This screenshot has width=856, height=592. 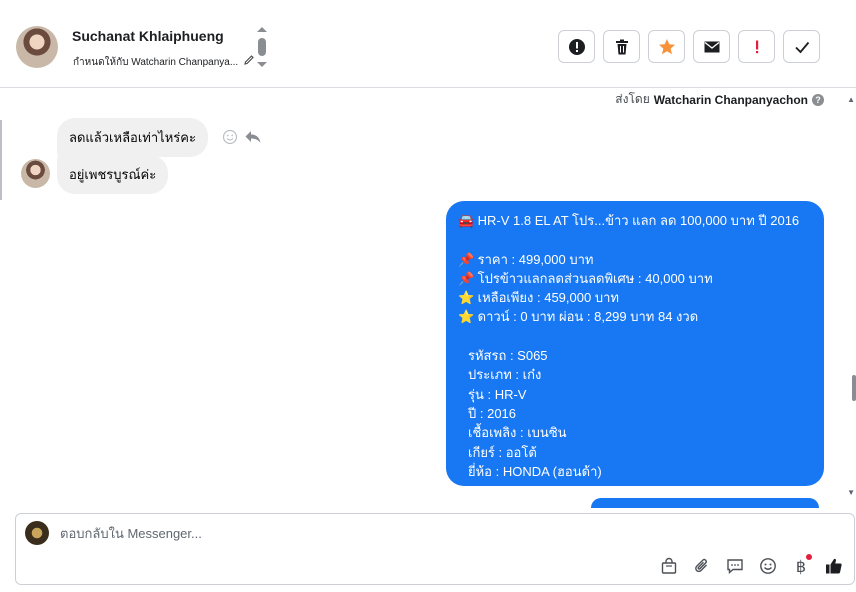 I want to click on mark-spam-button, so click(x=576, y=46).